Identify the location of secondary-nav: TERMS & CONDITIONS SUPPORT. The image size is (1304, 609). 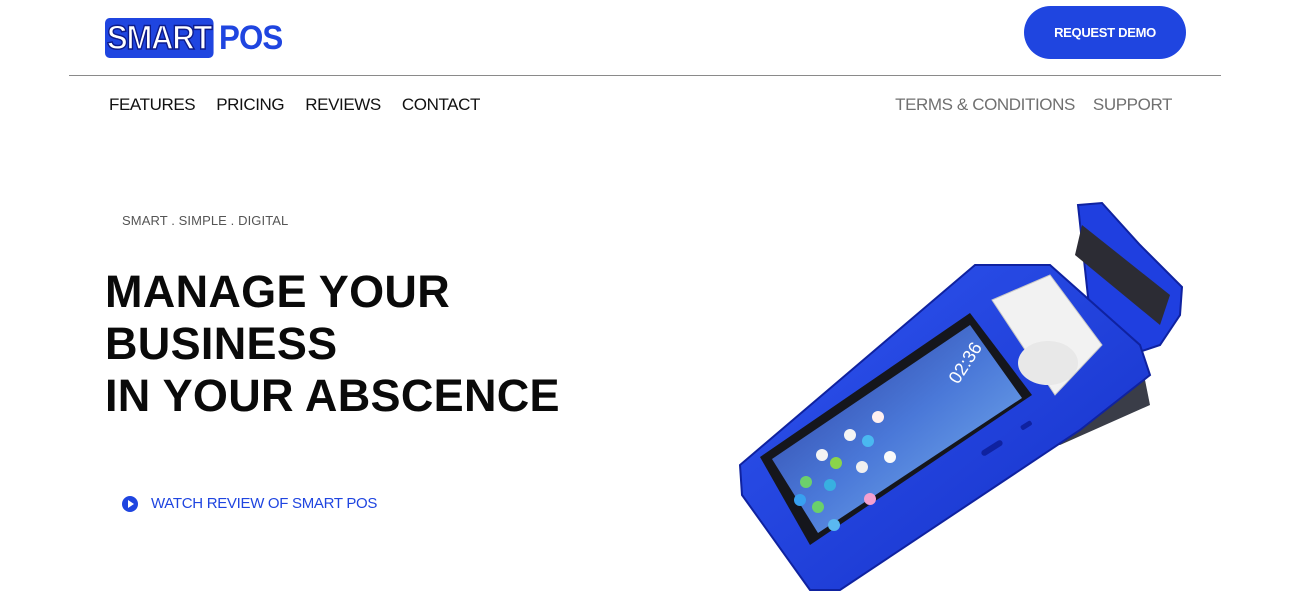
(1033, 105).